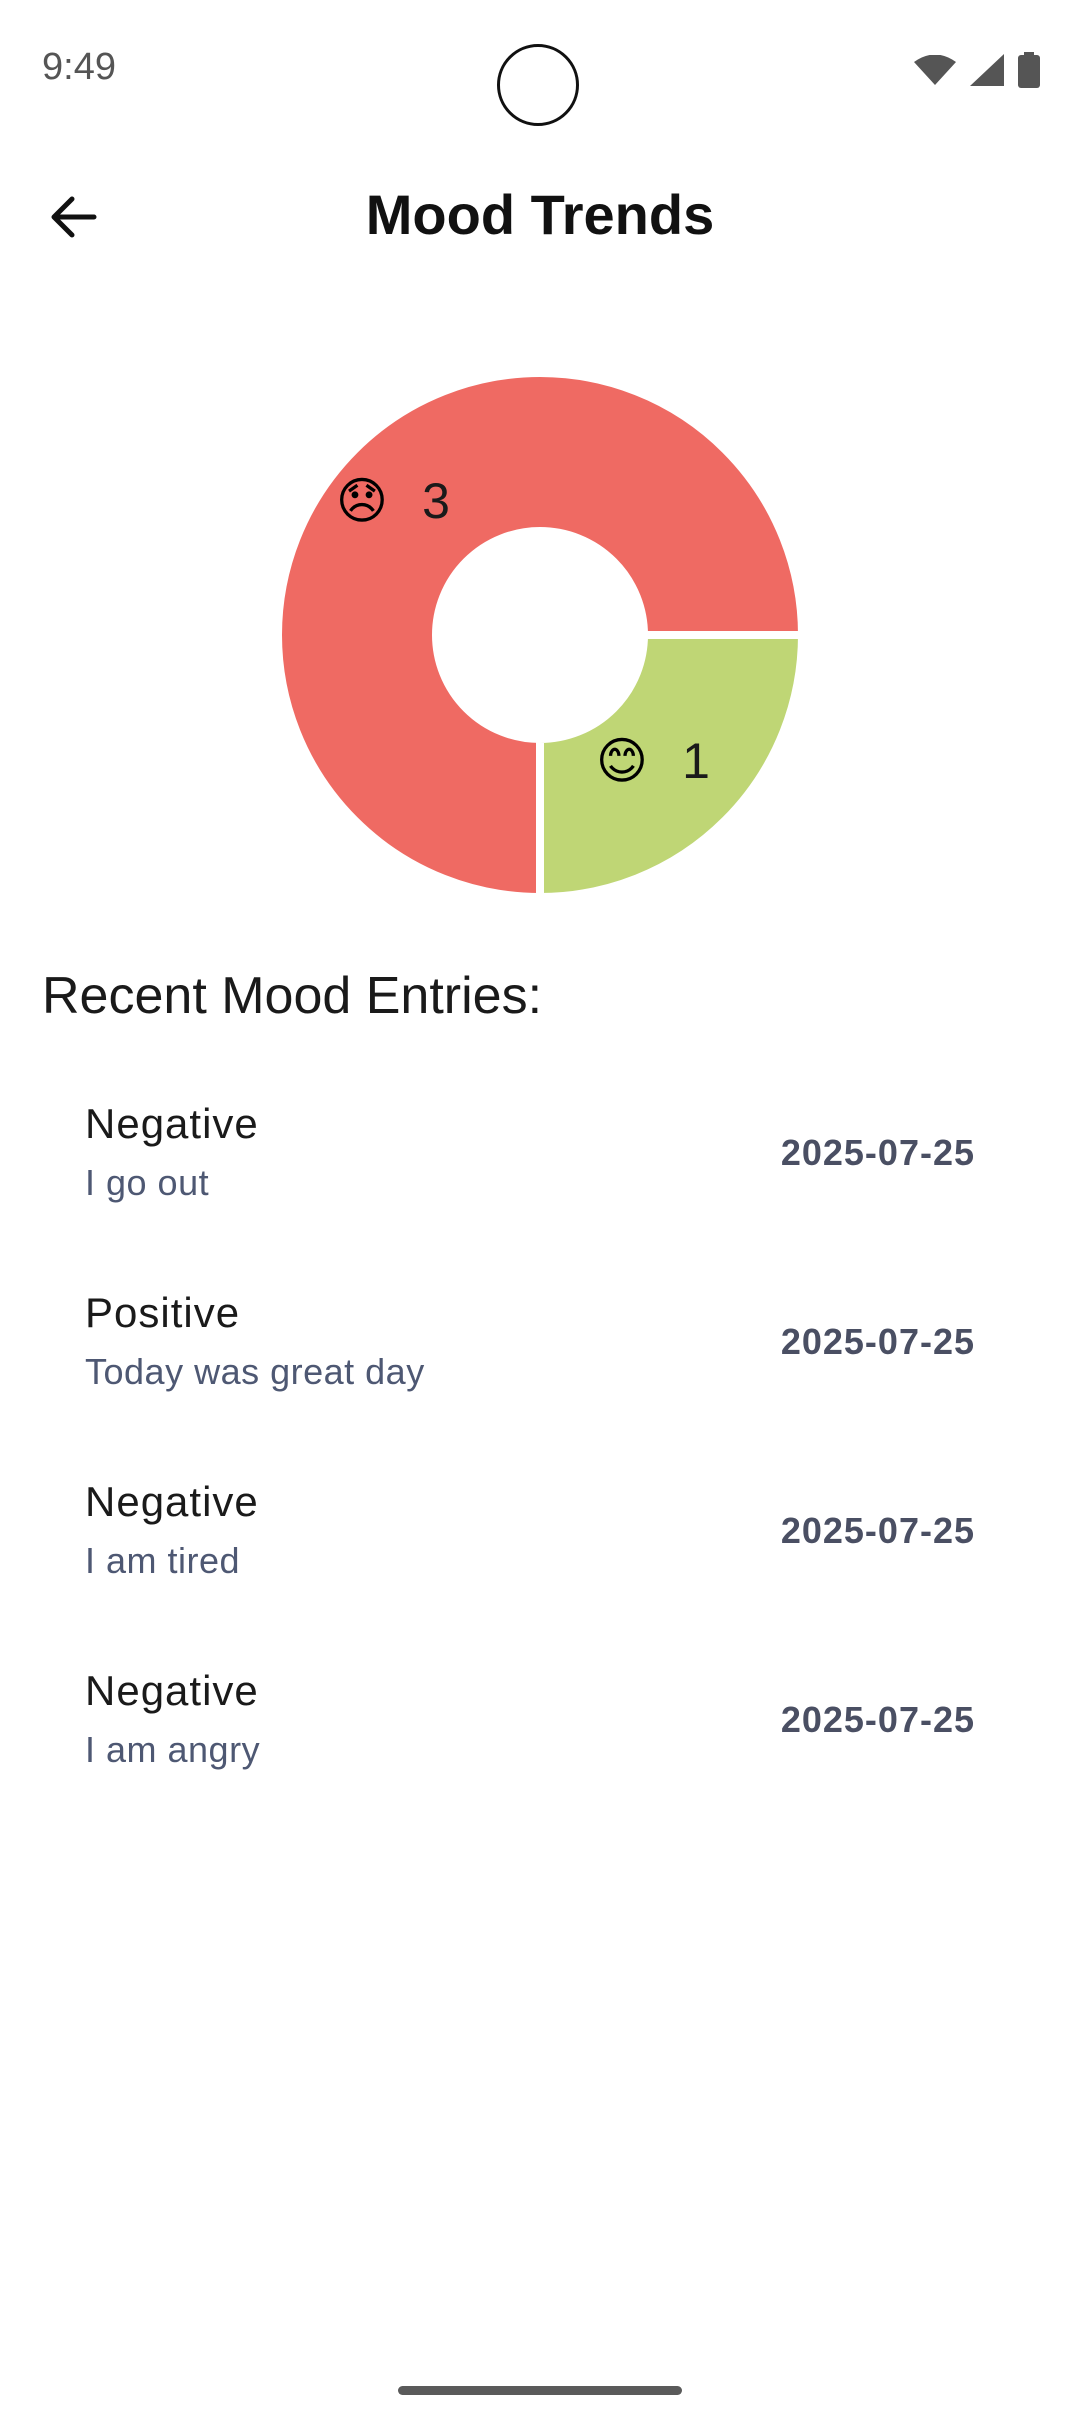 This screenshot has width=1080, height=2424. I want to click on entry-note: I am angry, so click(173, 1749).